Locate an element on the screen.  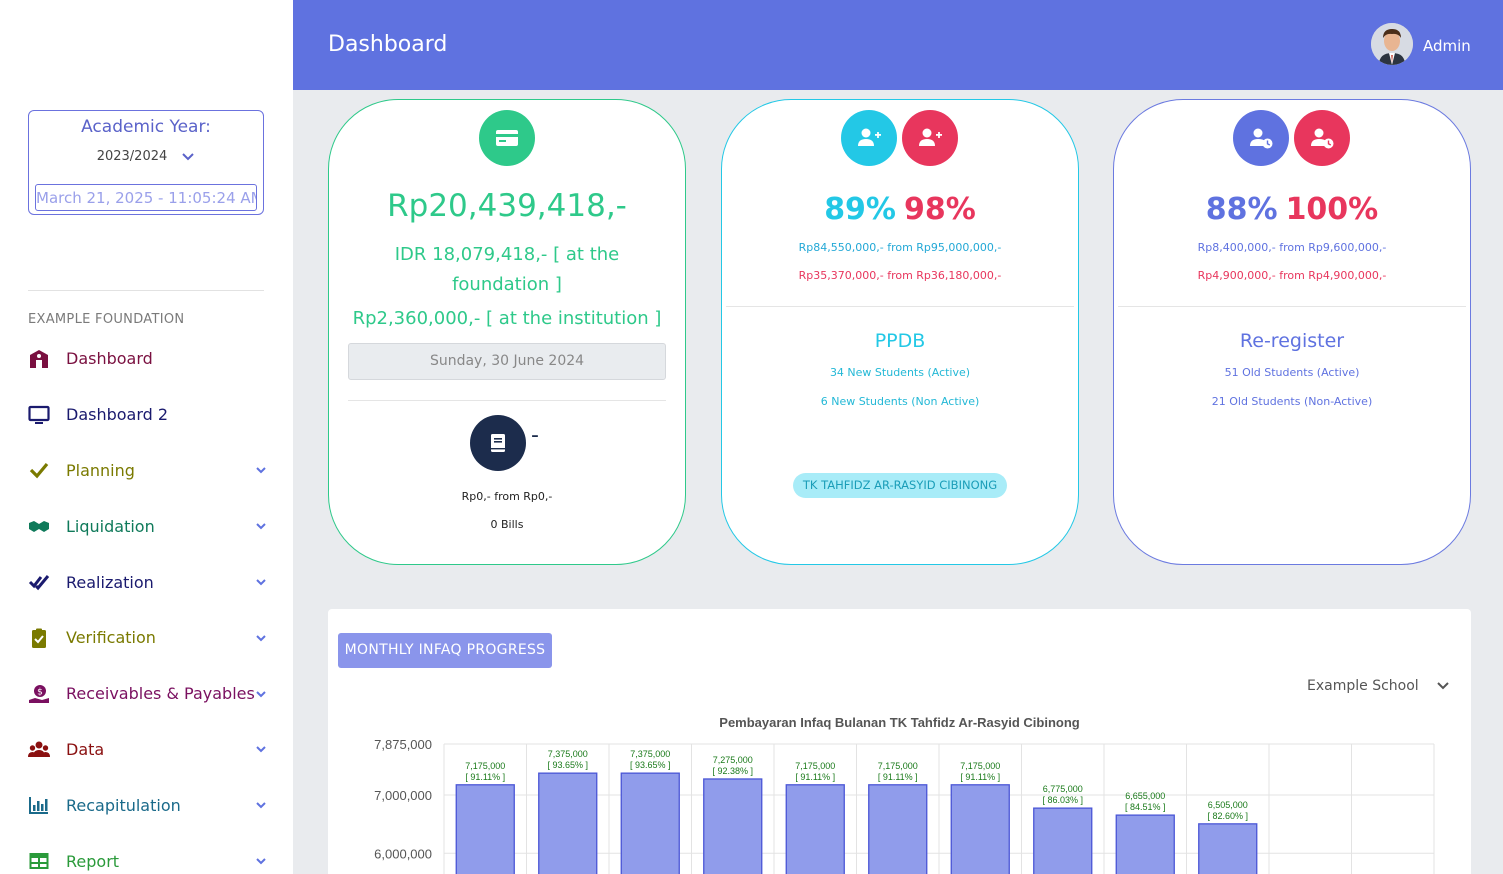
top-bar: Dashboard Admin is located at coordinates (898, 45).